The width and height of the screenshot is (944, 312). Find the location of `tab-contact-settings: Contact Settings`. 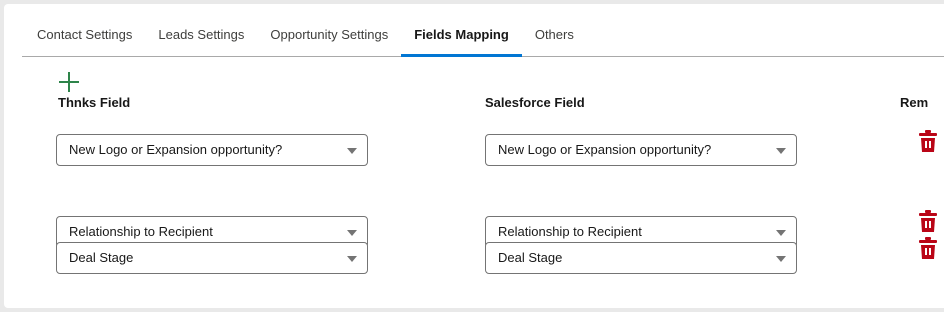

tab-contact-settings: Contact Settings is located at coordinates (83, 30).